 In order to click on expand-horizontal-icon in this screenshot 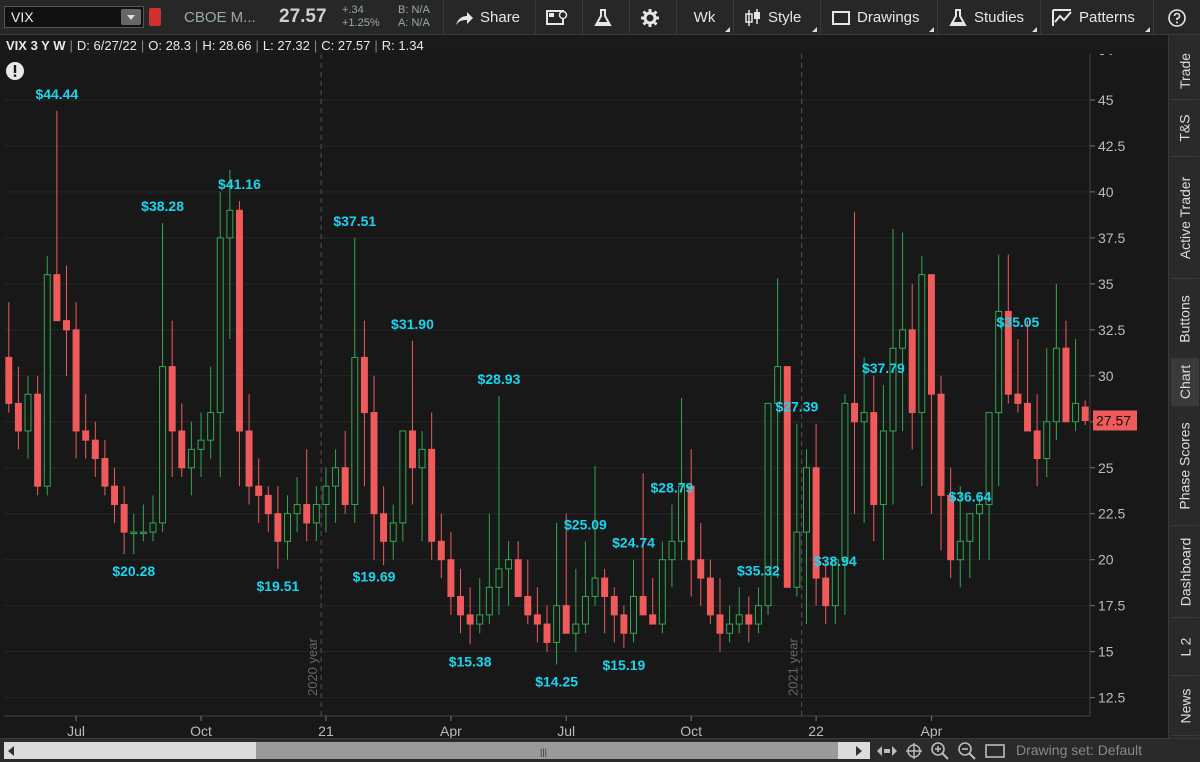, I will do `click(887, 751)`.